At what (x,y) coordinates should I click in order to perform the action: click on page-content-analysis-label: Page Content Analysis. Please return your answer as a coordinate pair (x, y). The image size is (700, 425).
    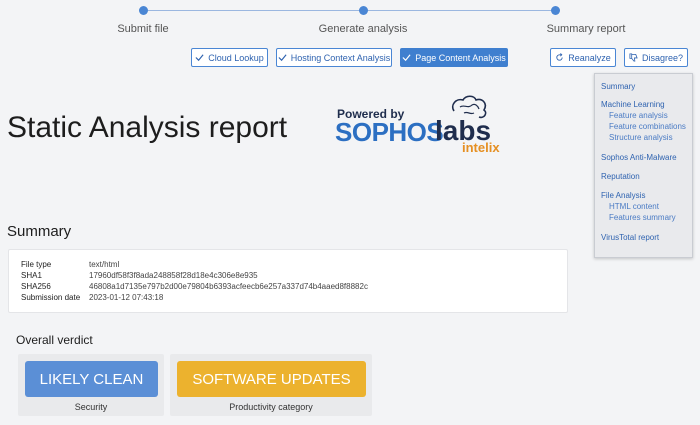
    Looking at the image, I should click on (460, 57).